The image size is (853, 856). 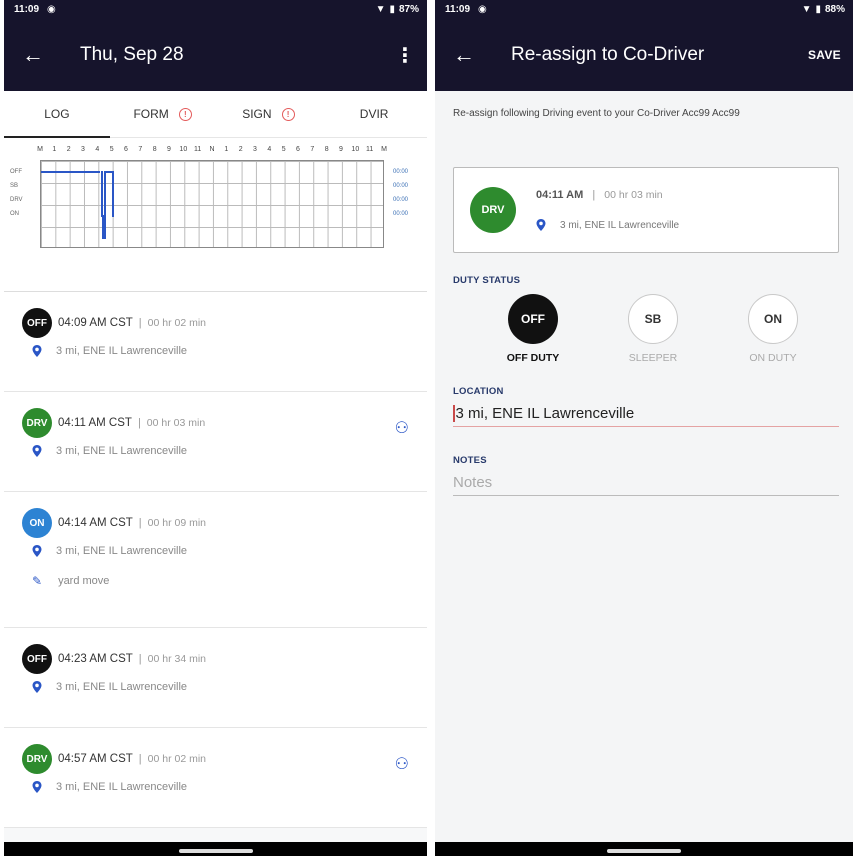 I want to click on event-time: 04:57 AM CST, so click(x=95, y=759).